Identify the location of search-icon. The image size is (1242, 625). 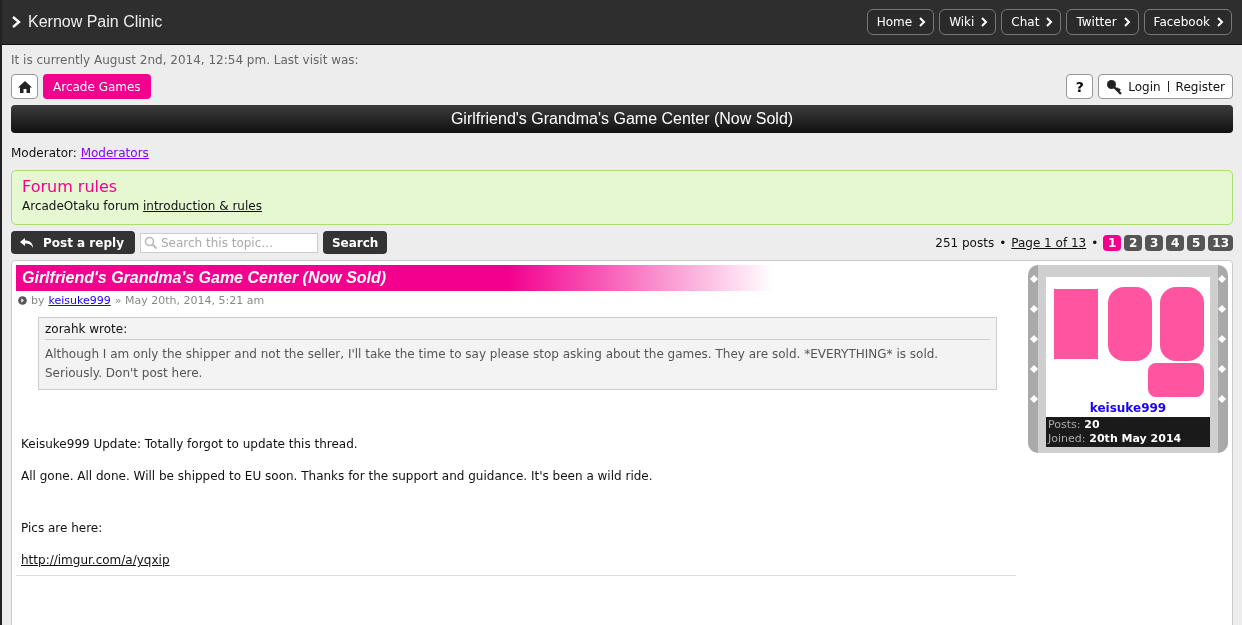
(150, 242).